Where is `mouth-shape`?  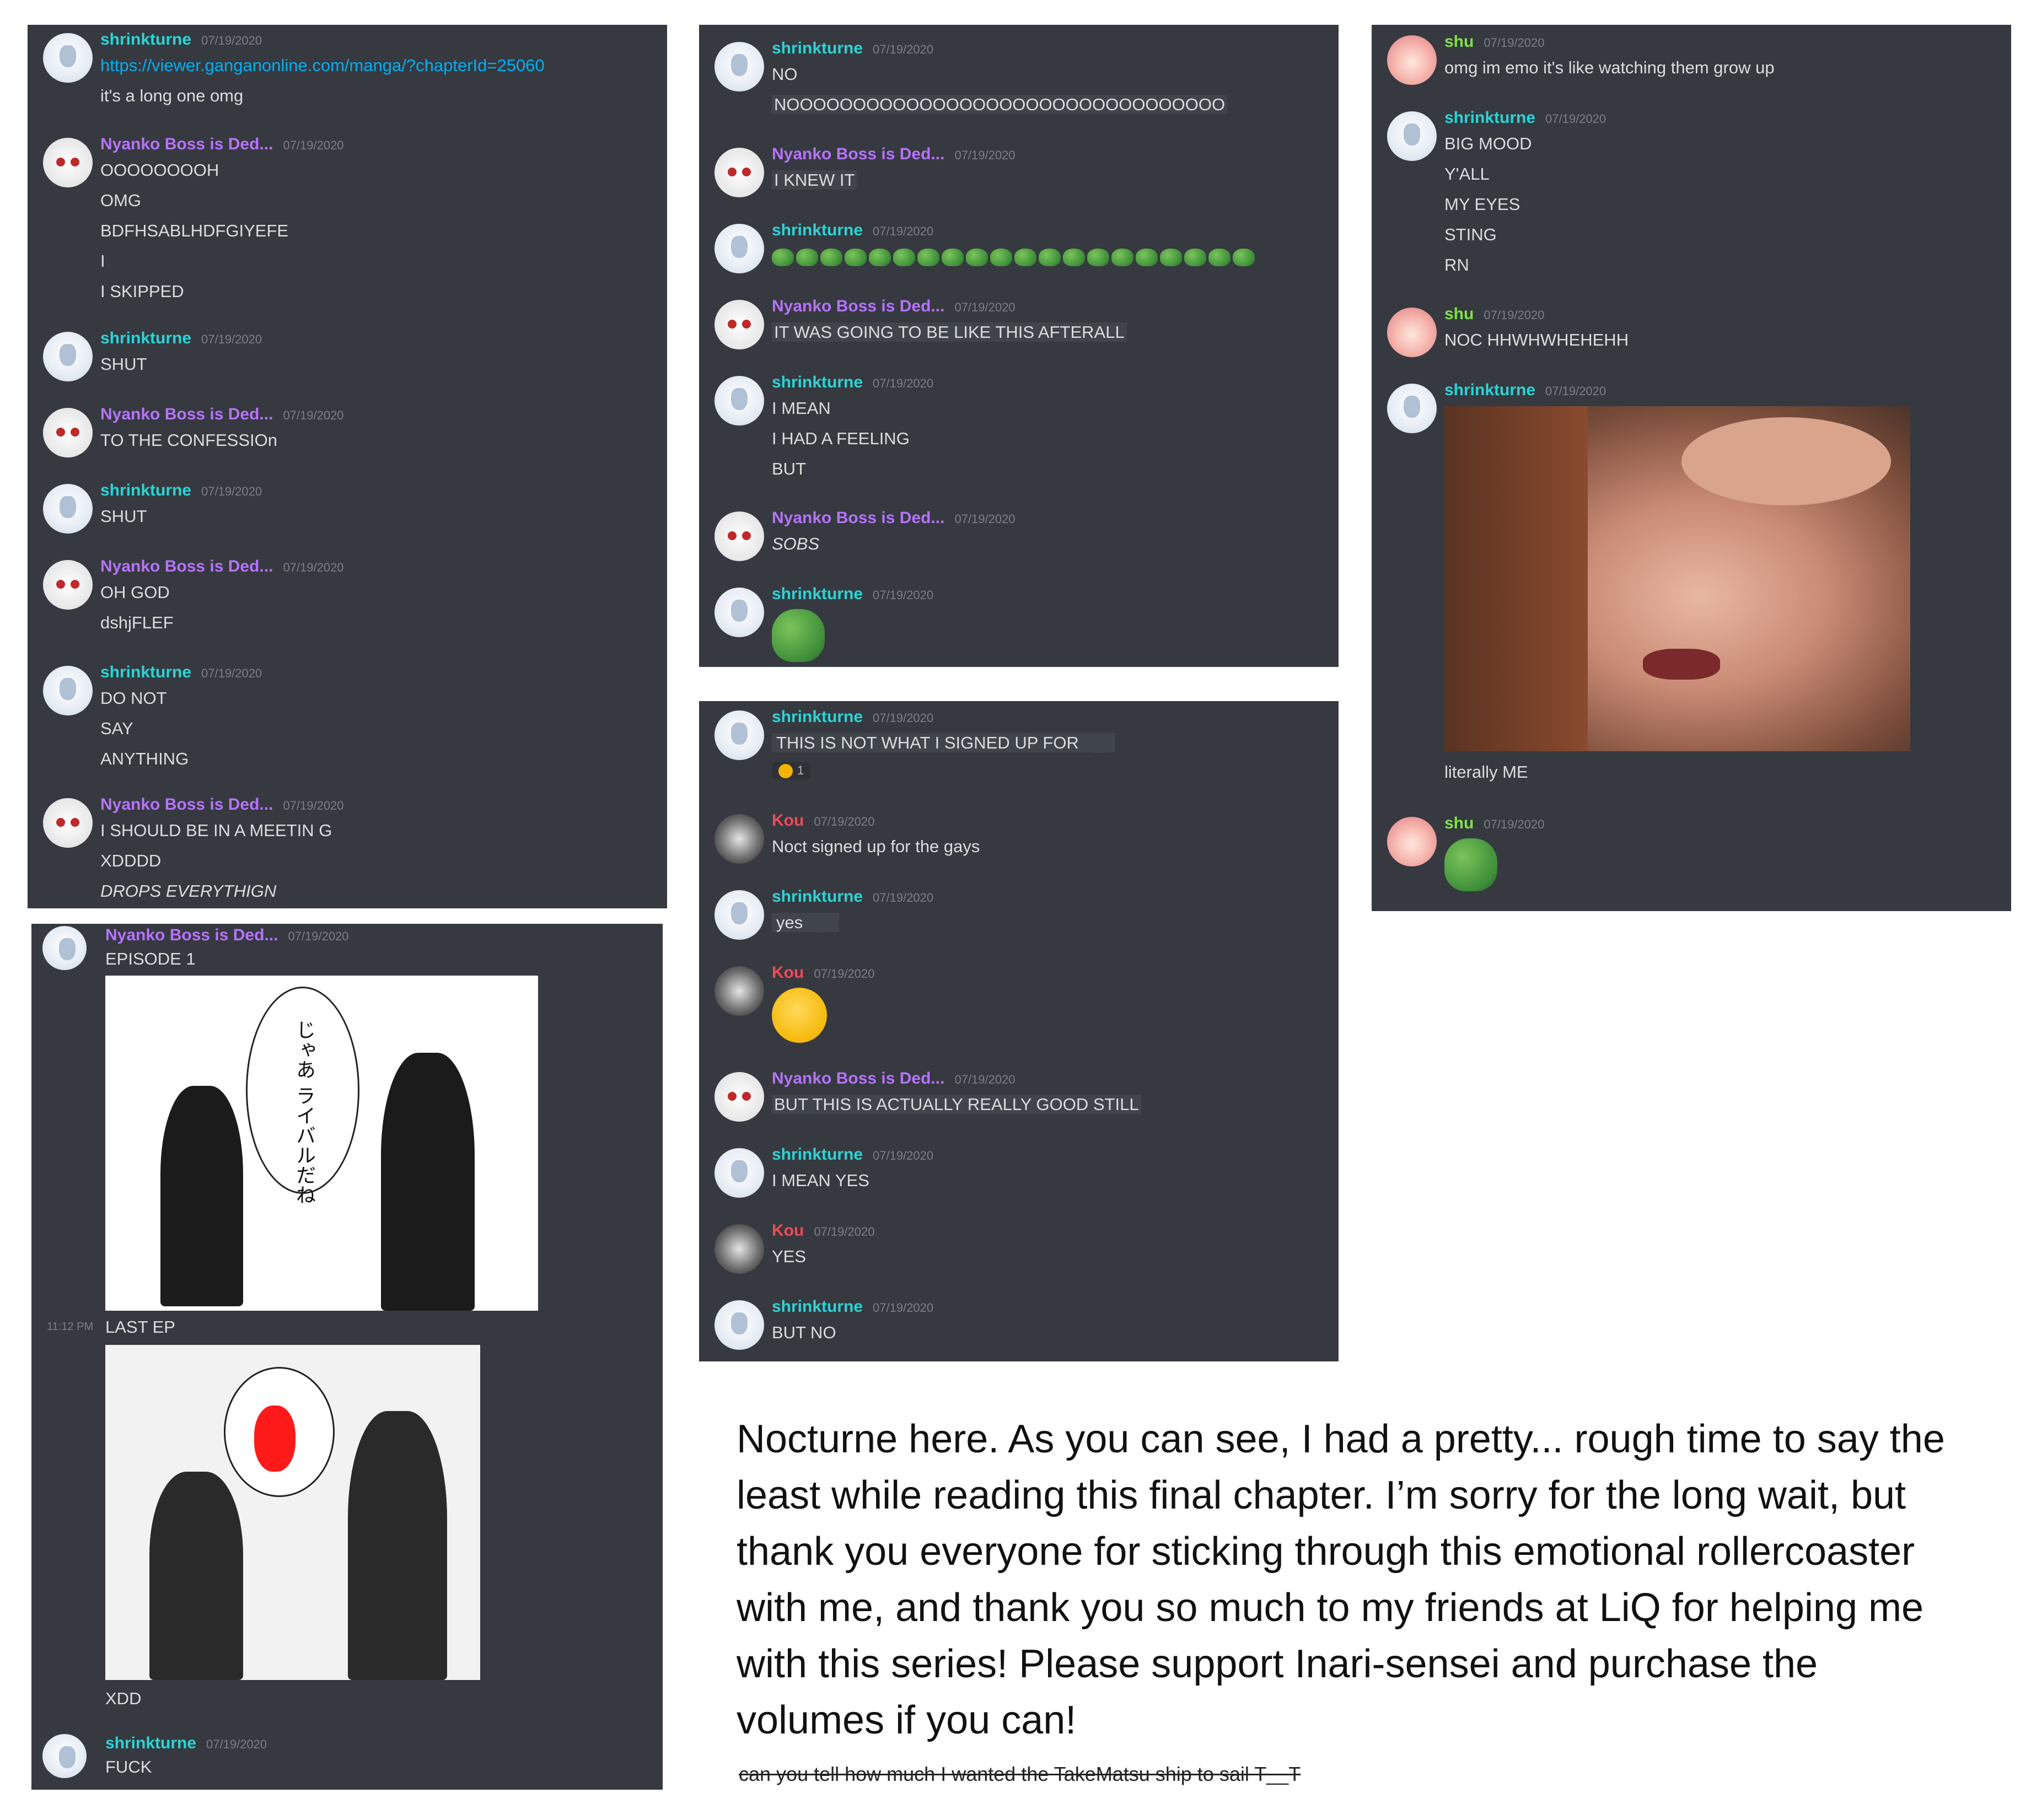 mouth-shape is located at coordinates (1682, 664).